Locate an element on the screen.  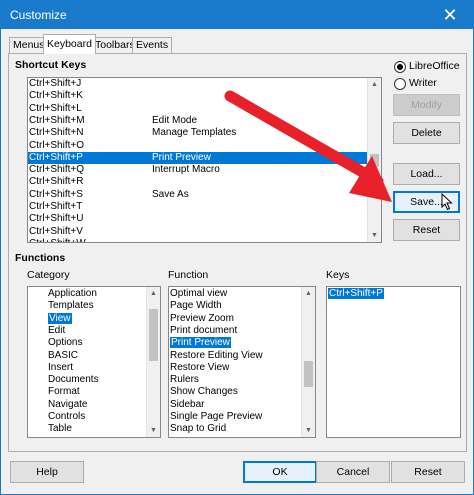
cancel-button: Cancel is located at coordinates (353, 472).